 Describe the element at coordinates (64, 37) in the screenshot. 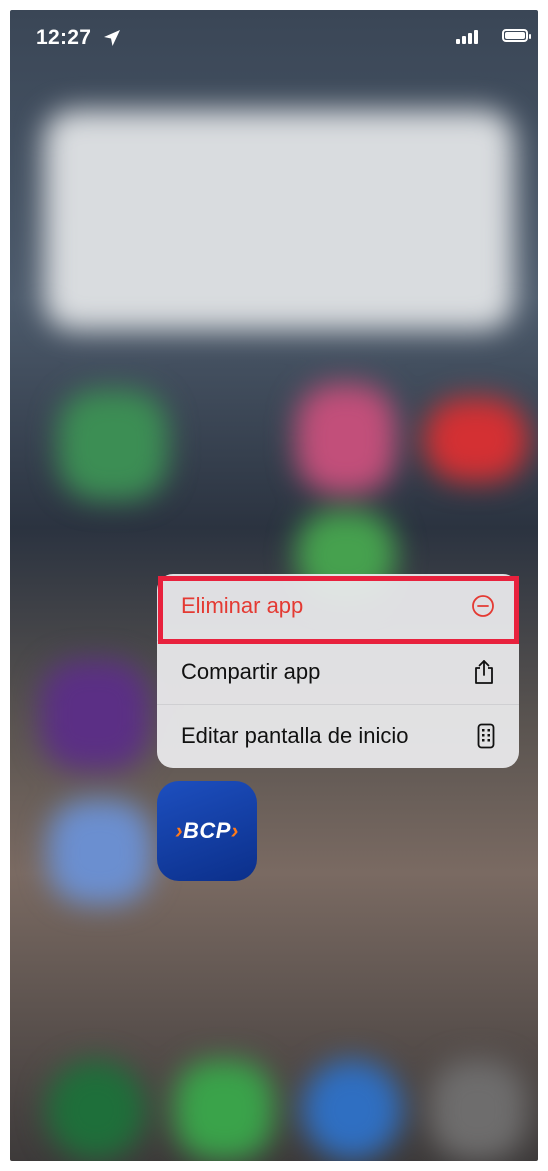

I see `time-text: 12:27` at that location.